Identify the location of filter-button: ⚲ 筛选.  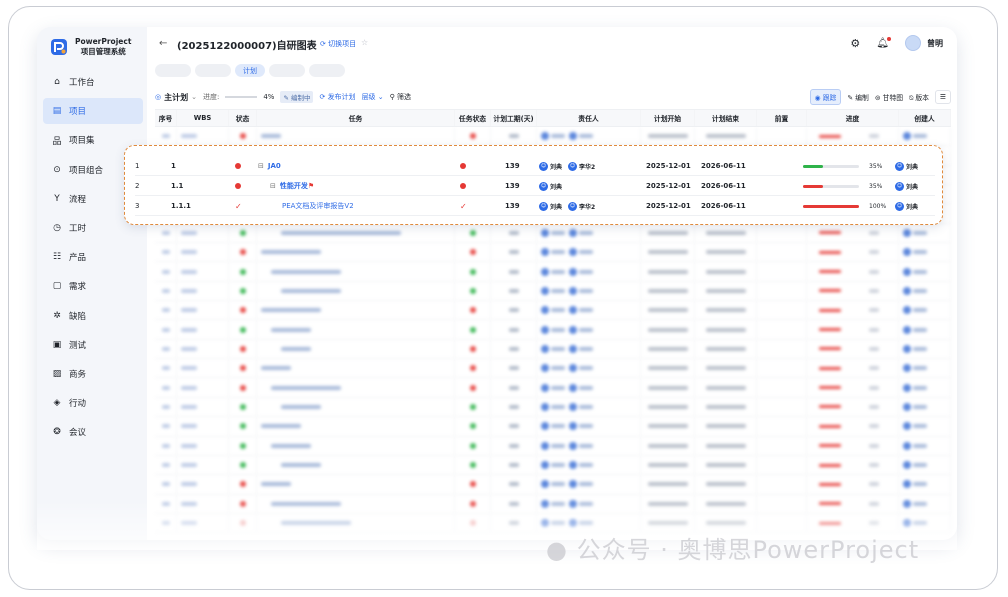
(400, 97).